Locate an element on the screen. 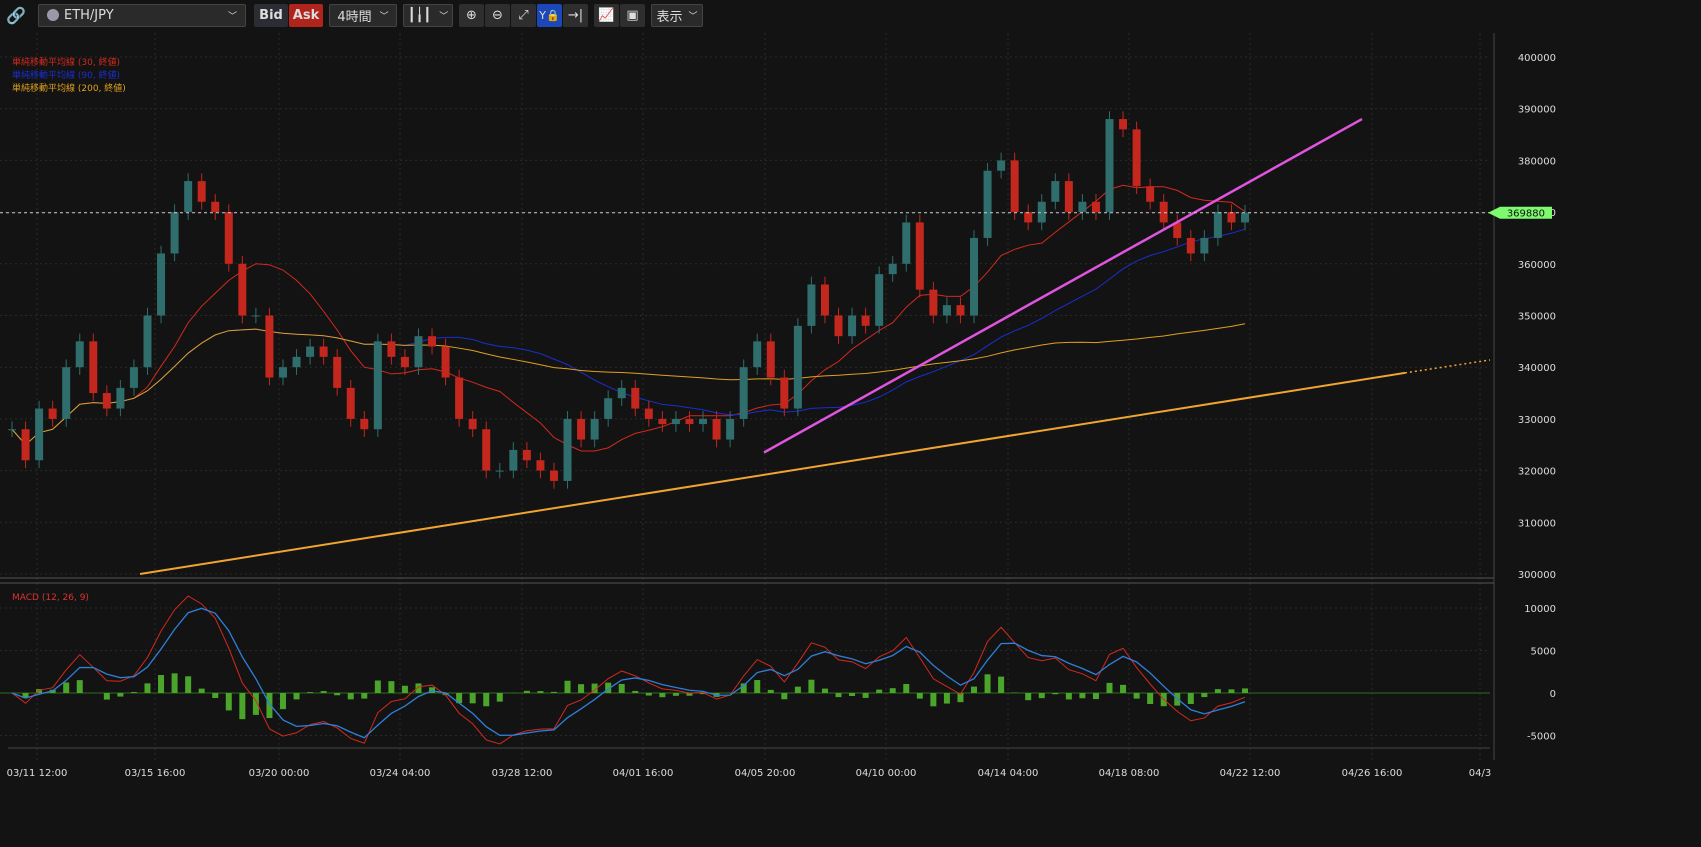 This screenshot has height=847, width=1701. macd-y-tick-label: 5000 is located at coordinates (1543, 652).